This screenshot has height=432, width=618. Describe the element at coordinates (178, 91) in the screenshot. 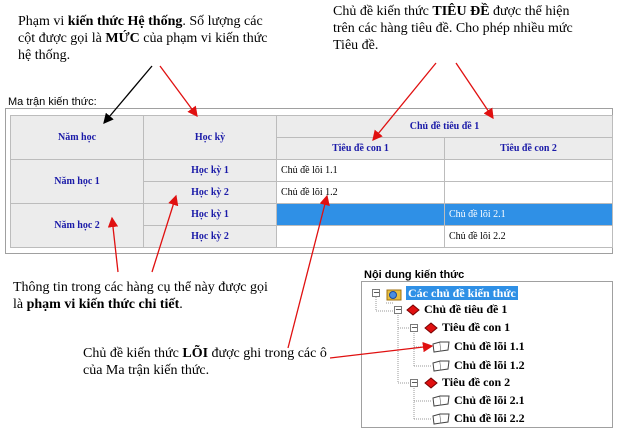

I see `arrow-to-hoc-ky` at that location.